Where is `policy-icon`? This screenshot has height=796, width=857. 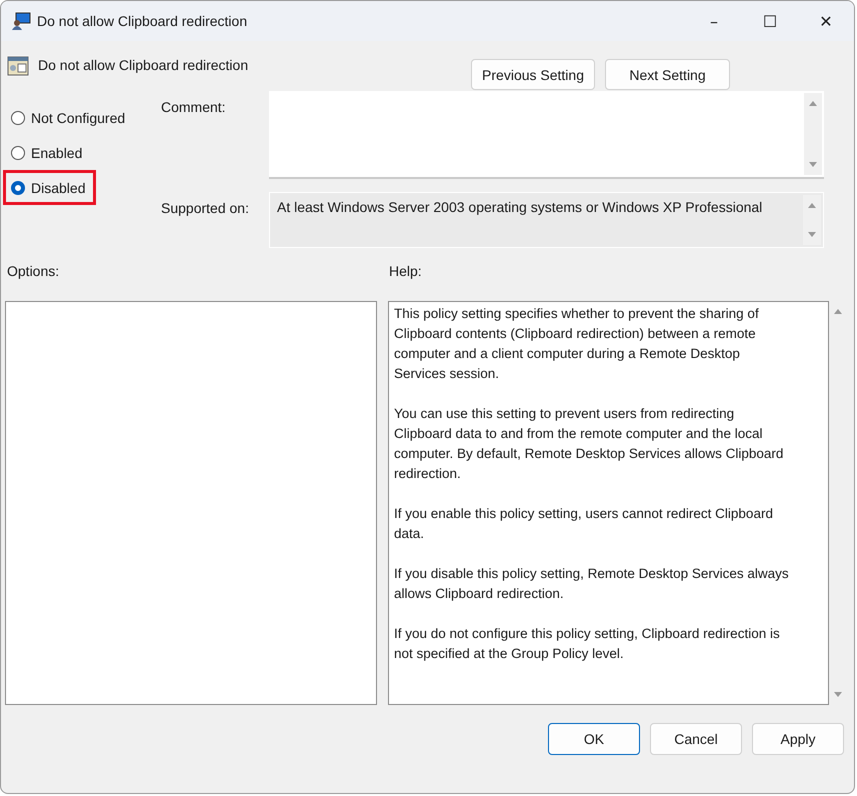 policy-icon is located at coordinates (18, 66).